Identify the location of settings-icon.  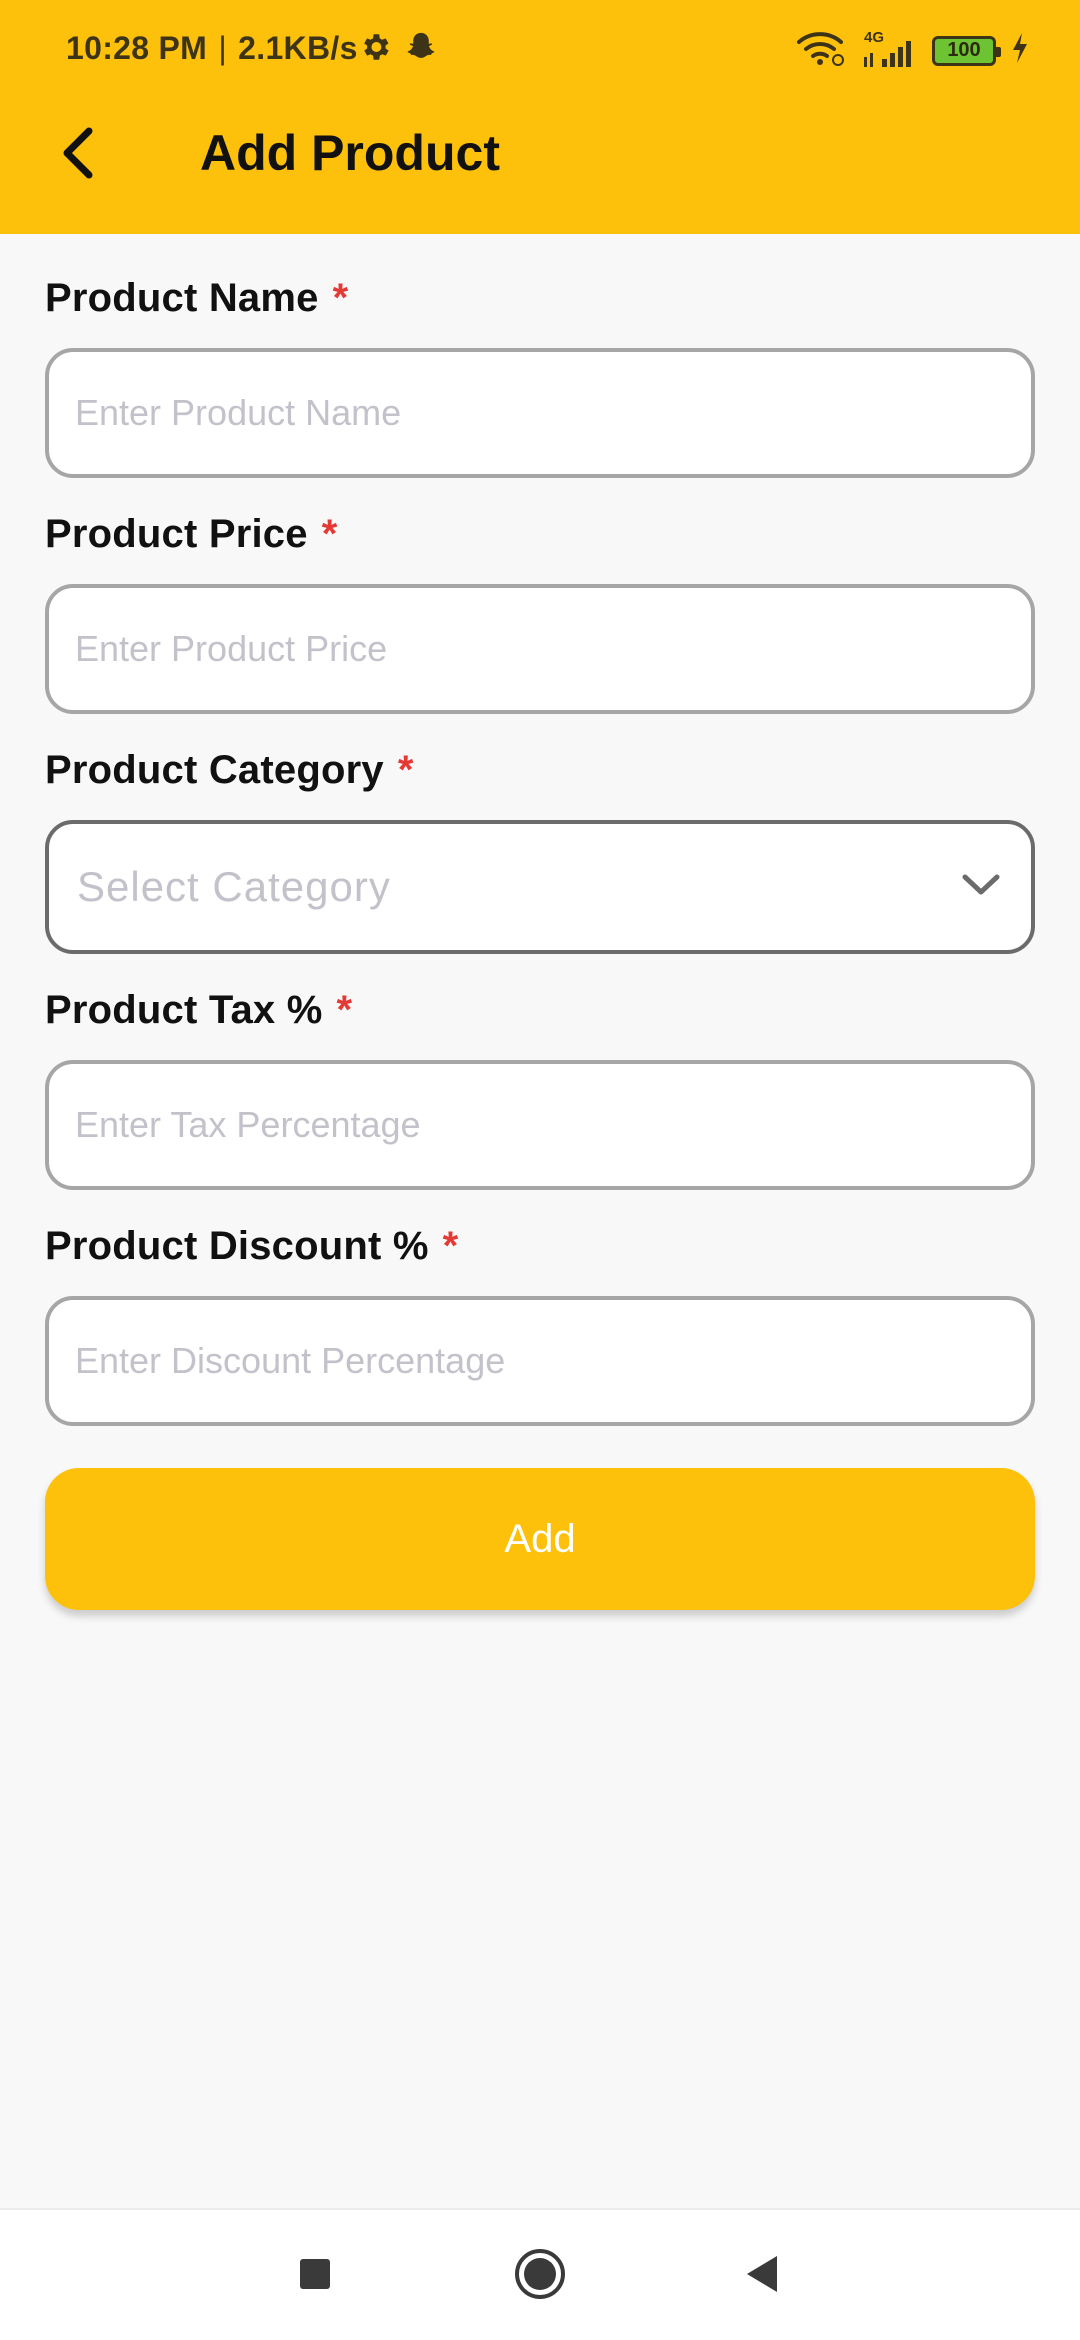
(375, 49).